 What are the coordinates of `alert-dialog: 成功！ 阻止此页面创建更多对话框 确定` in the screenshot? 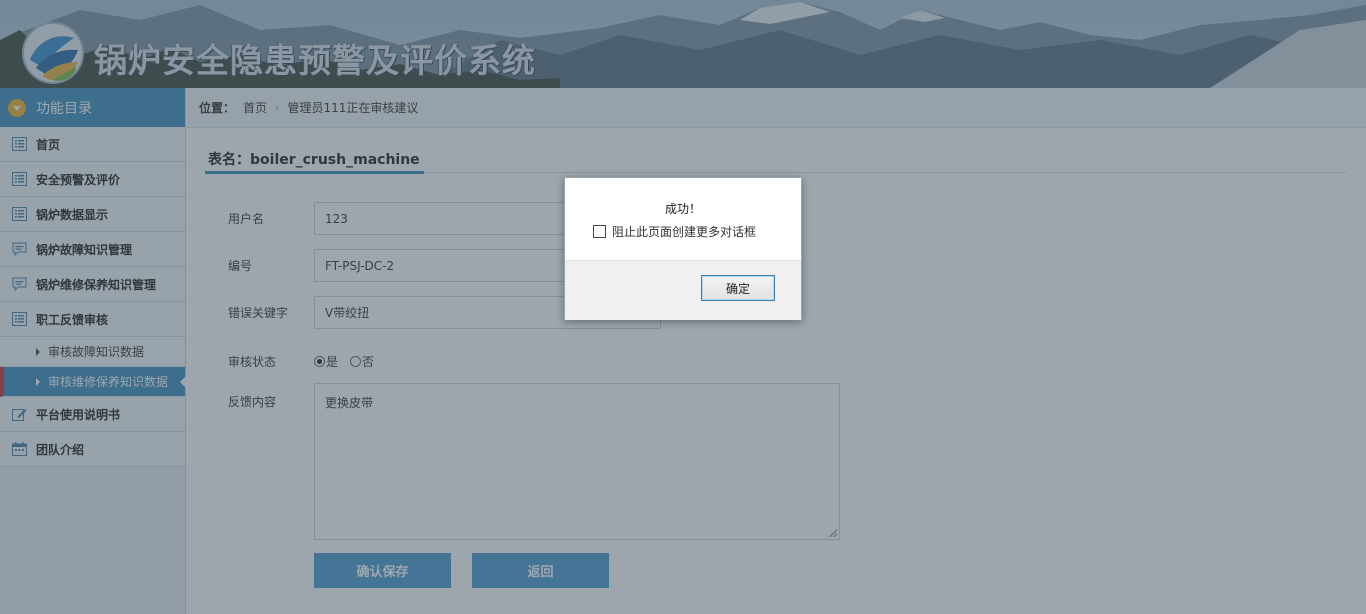 It's located at (683, 248).